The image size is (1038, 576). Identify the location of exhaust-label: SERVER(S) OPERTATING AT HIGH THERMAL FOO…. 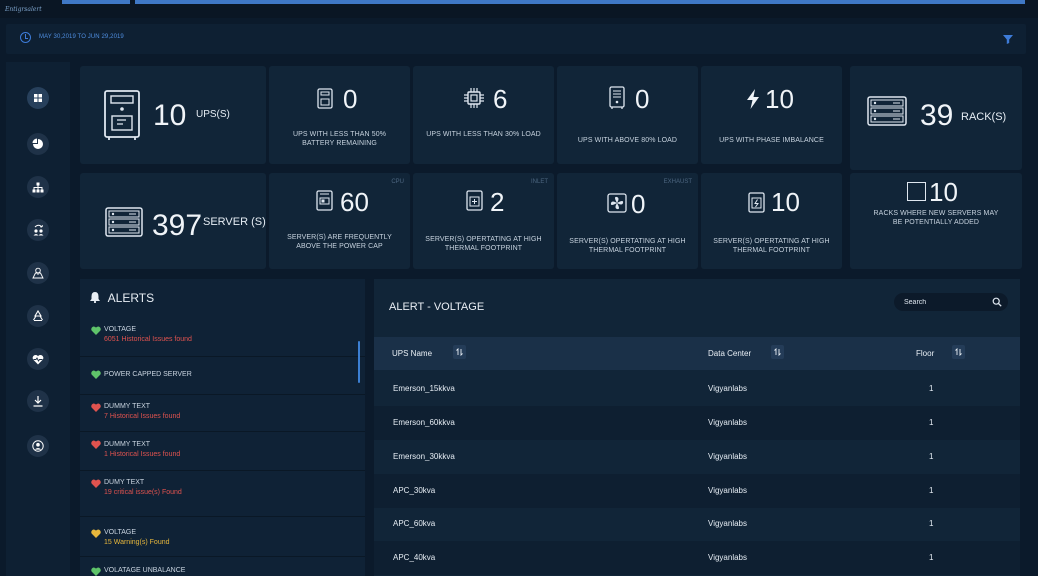
(627, 246).